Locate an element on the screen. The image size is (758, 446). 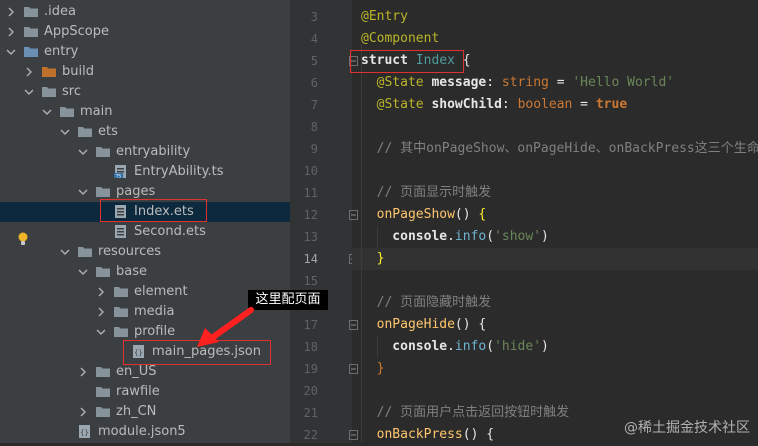
tree-item: element is located at coordinates (145, 292).